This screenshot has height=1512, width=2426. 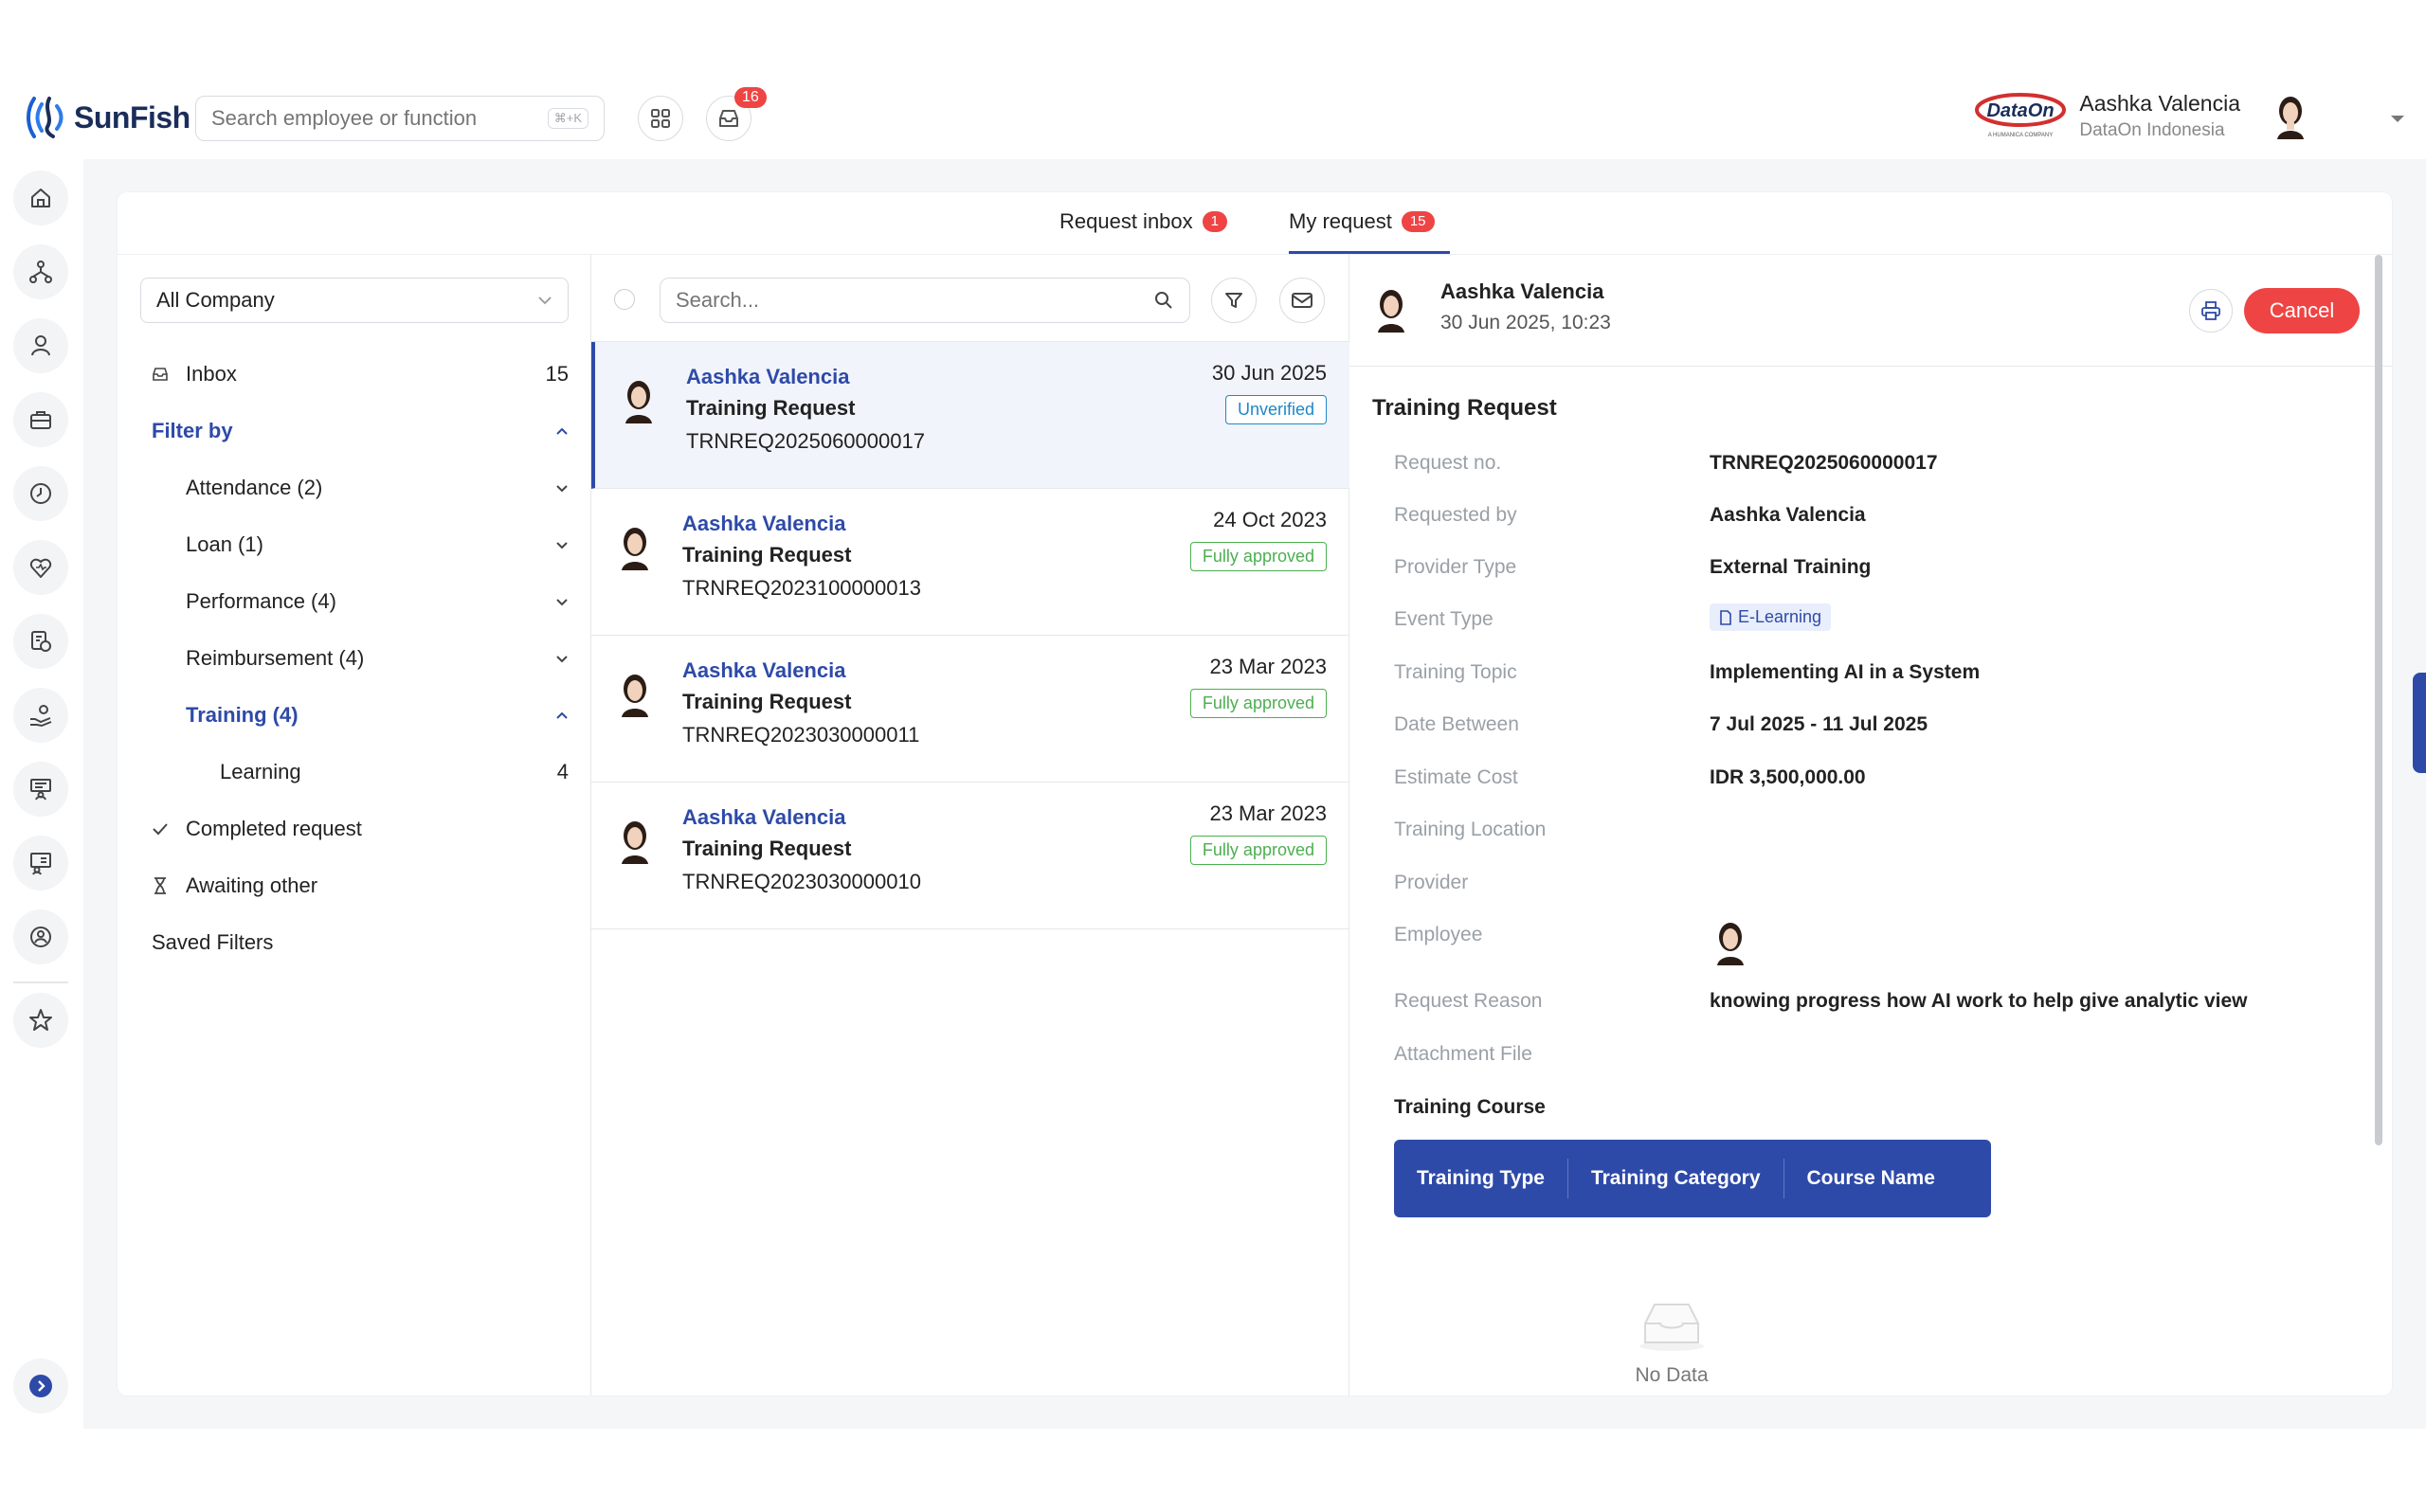 I want to click on filter-by-label: Filter by, so click(x=192, y=430).